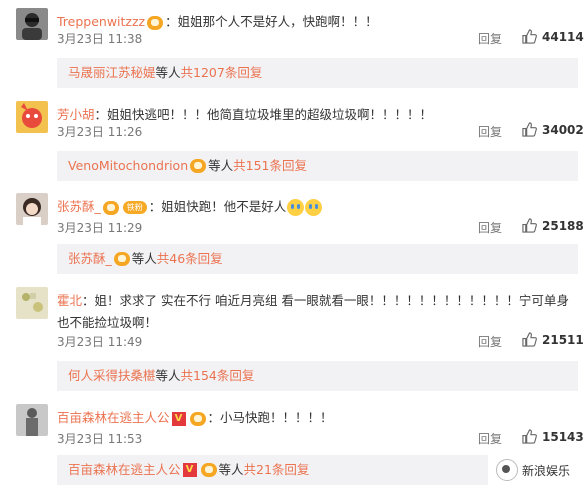  I want to click on sub-reply-count: 共1207条回复, so click(222, 73).